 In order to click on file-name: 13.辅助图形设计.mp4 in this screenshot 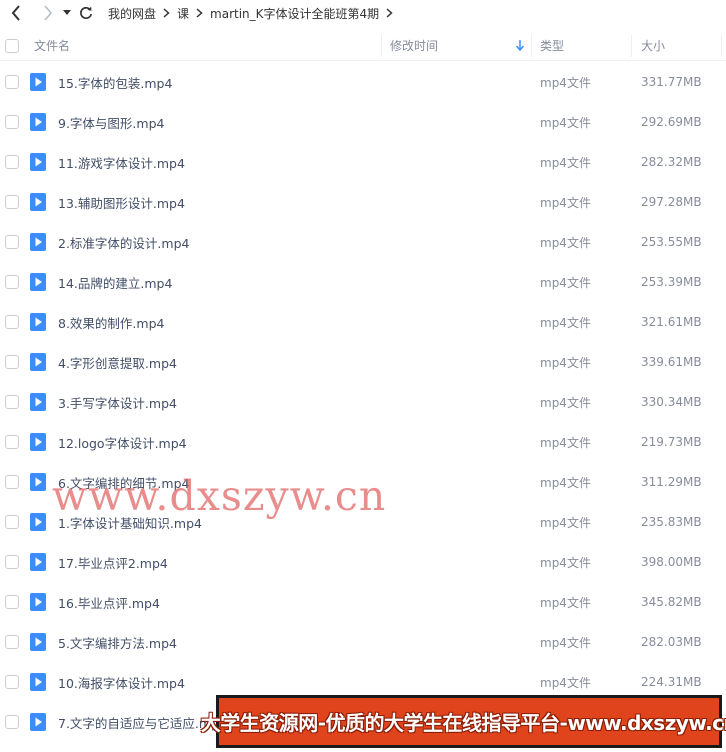, I will do `click(121, 202)`.